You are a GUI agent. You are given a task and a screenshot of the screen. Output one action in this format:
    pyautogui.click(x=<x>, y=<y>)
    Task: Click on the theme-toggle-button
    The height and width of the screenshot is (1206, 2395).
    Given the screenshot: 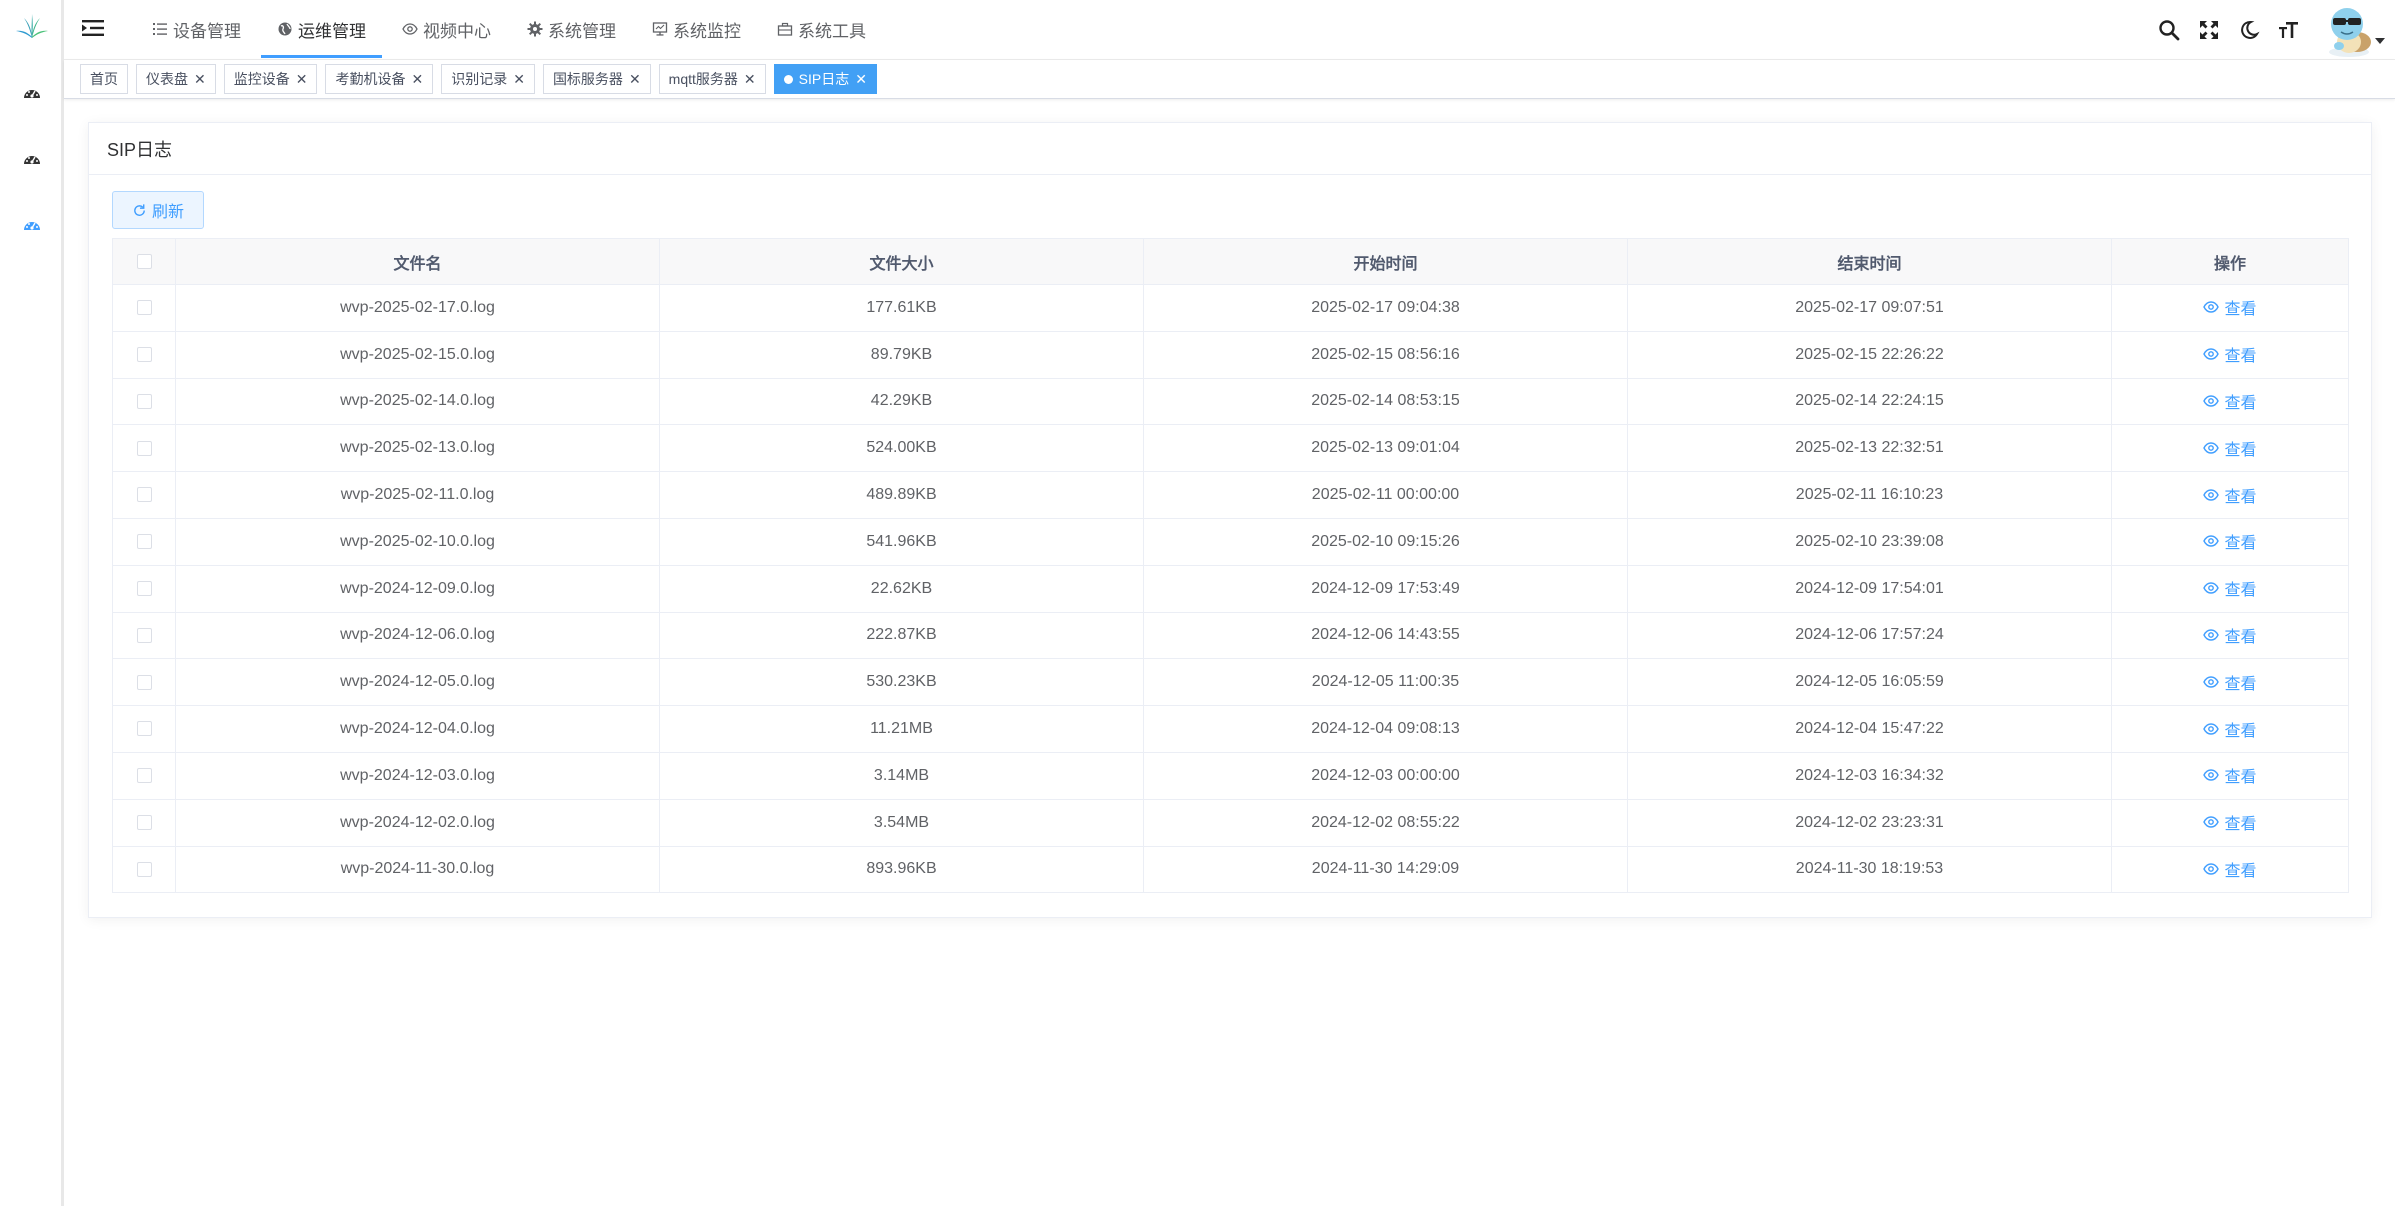 What is the action you would take?
    pyautogui.click(x=2249, y=30)
    